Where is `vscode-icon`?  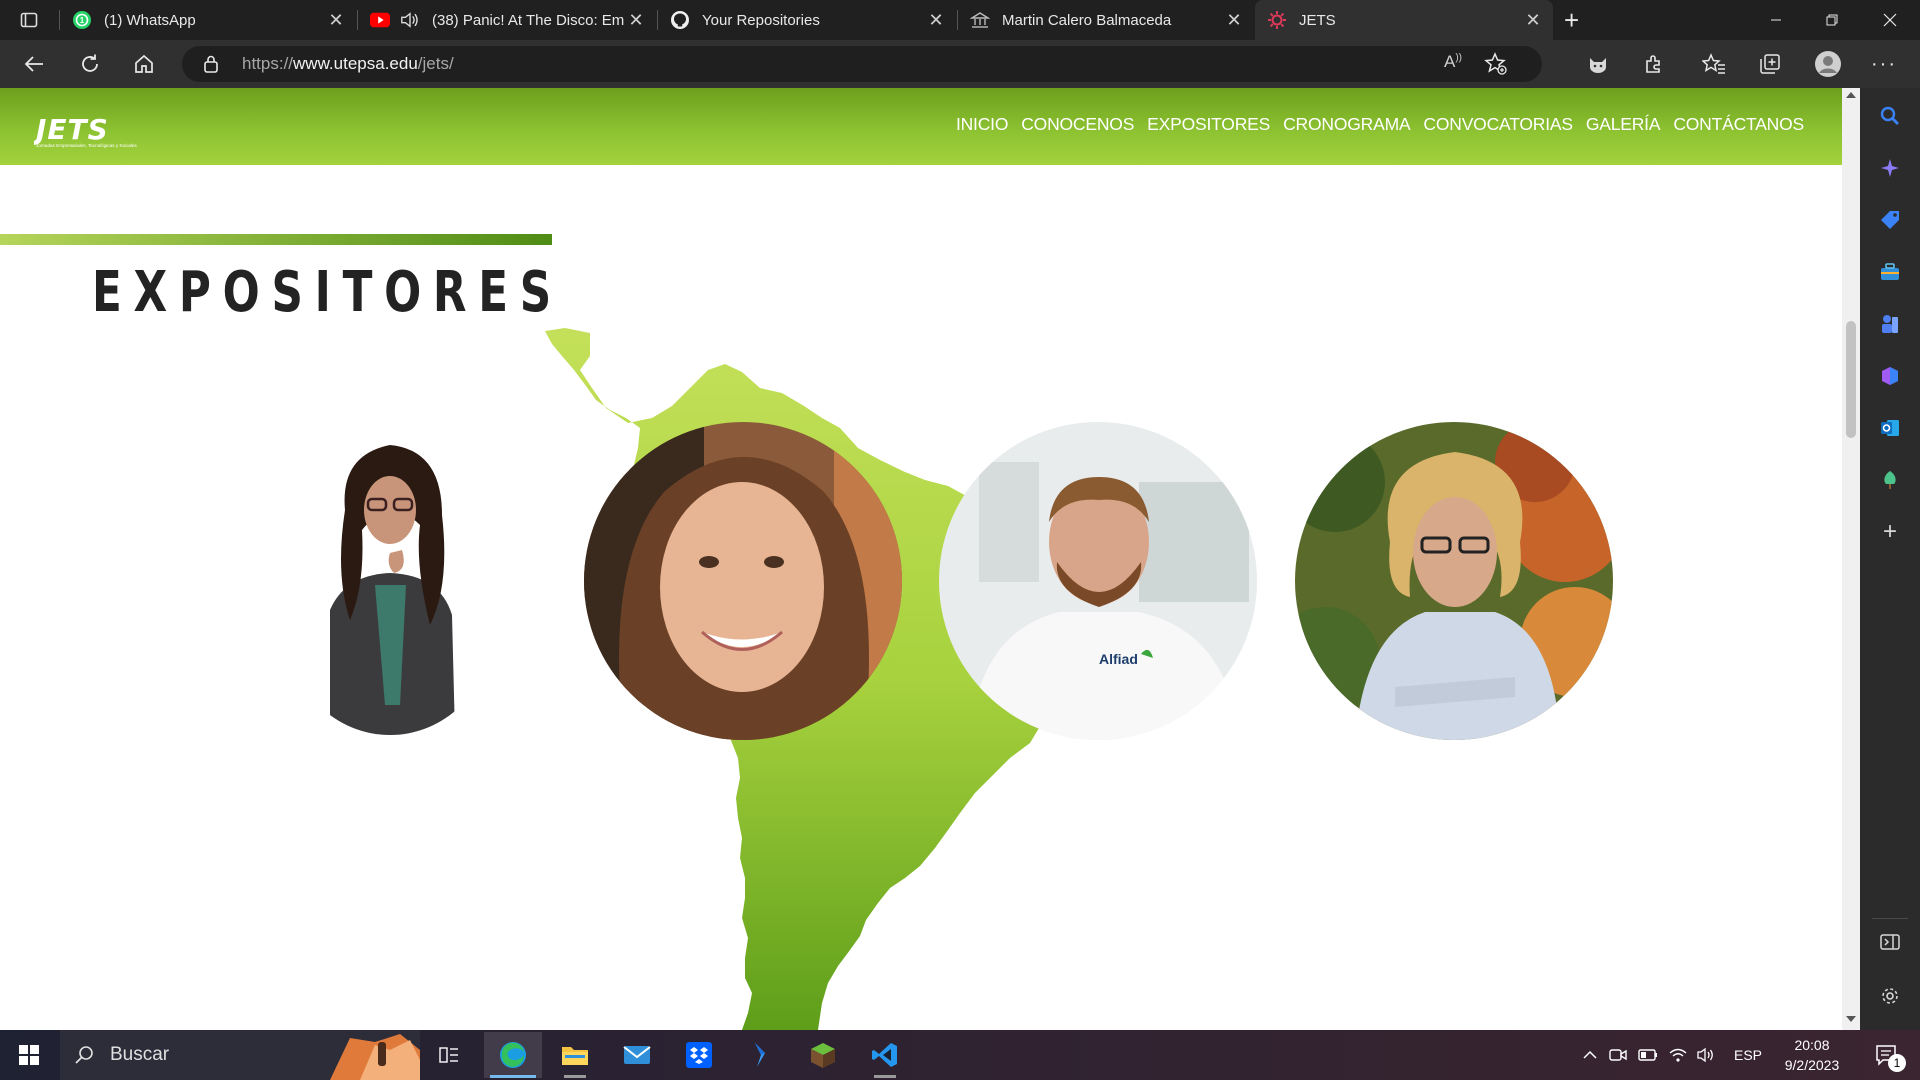 vscode-icon is located at coordinates (884, 1055).